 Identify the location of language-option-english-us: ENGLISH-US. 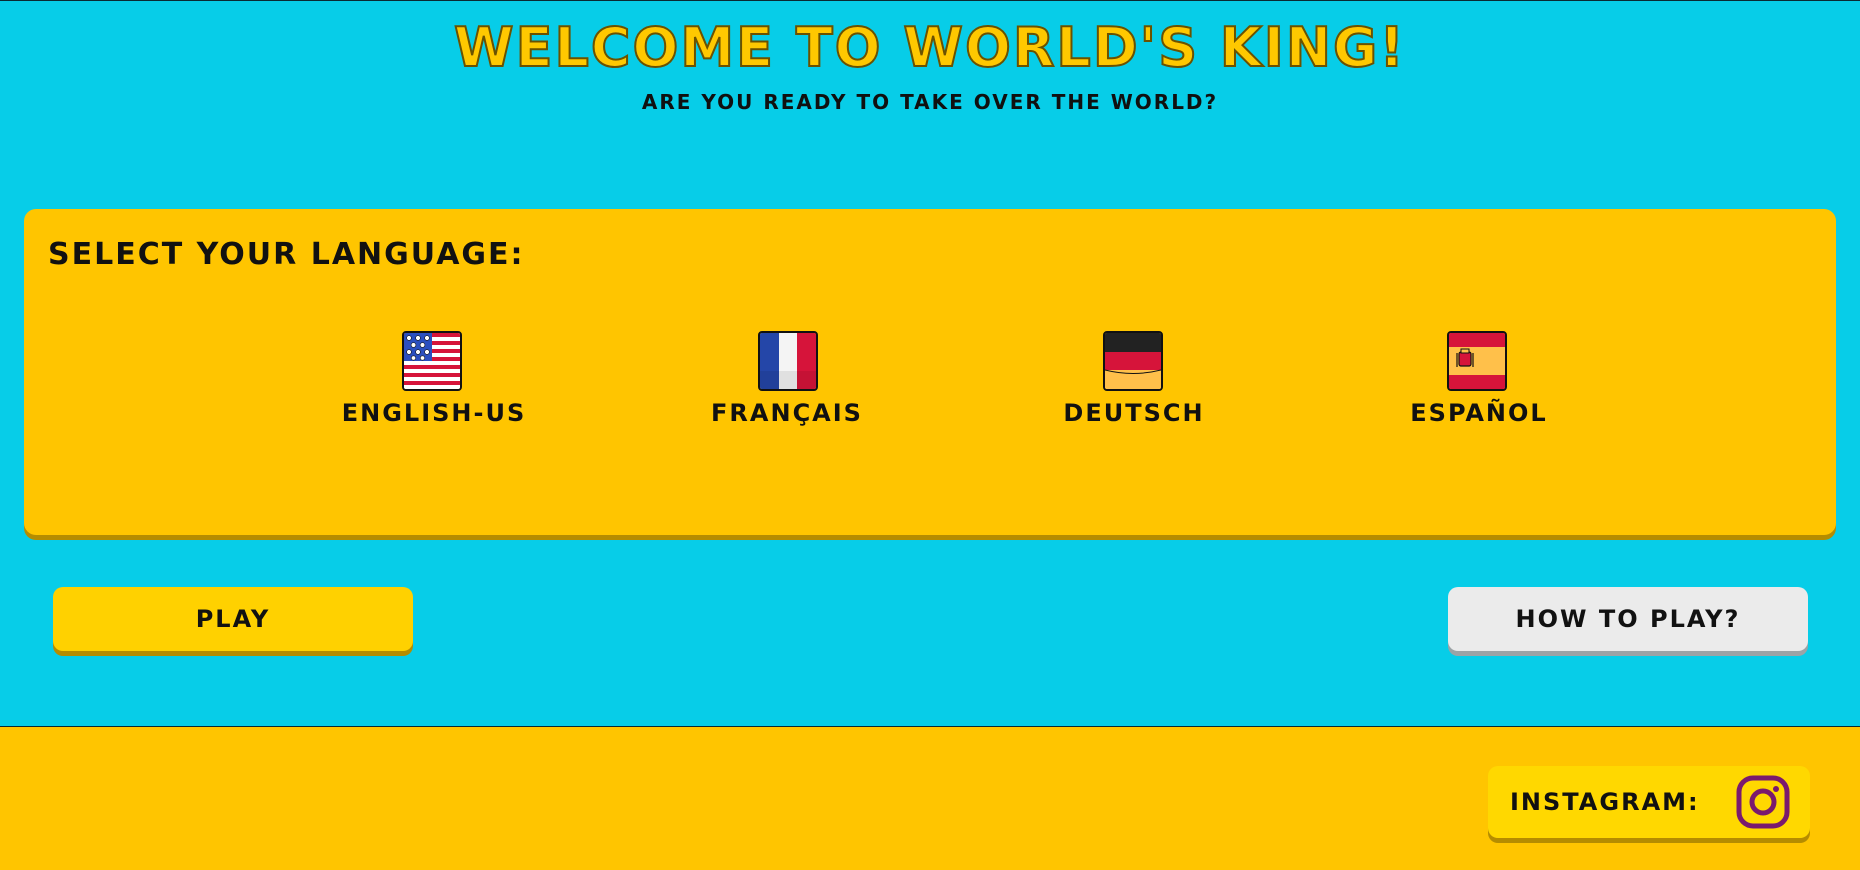
(434, 386).